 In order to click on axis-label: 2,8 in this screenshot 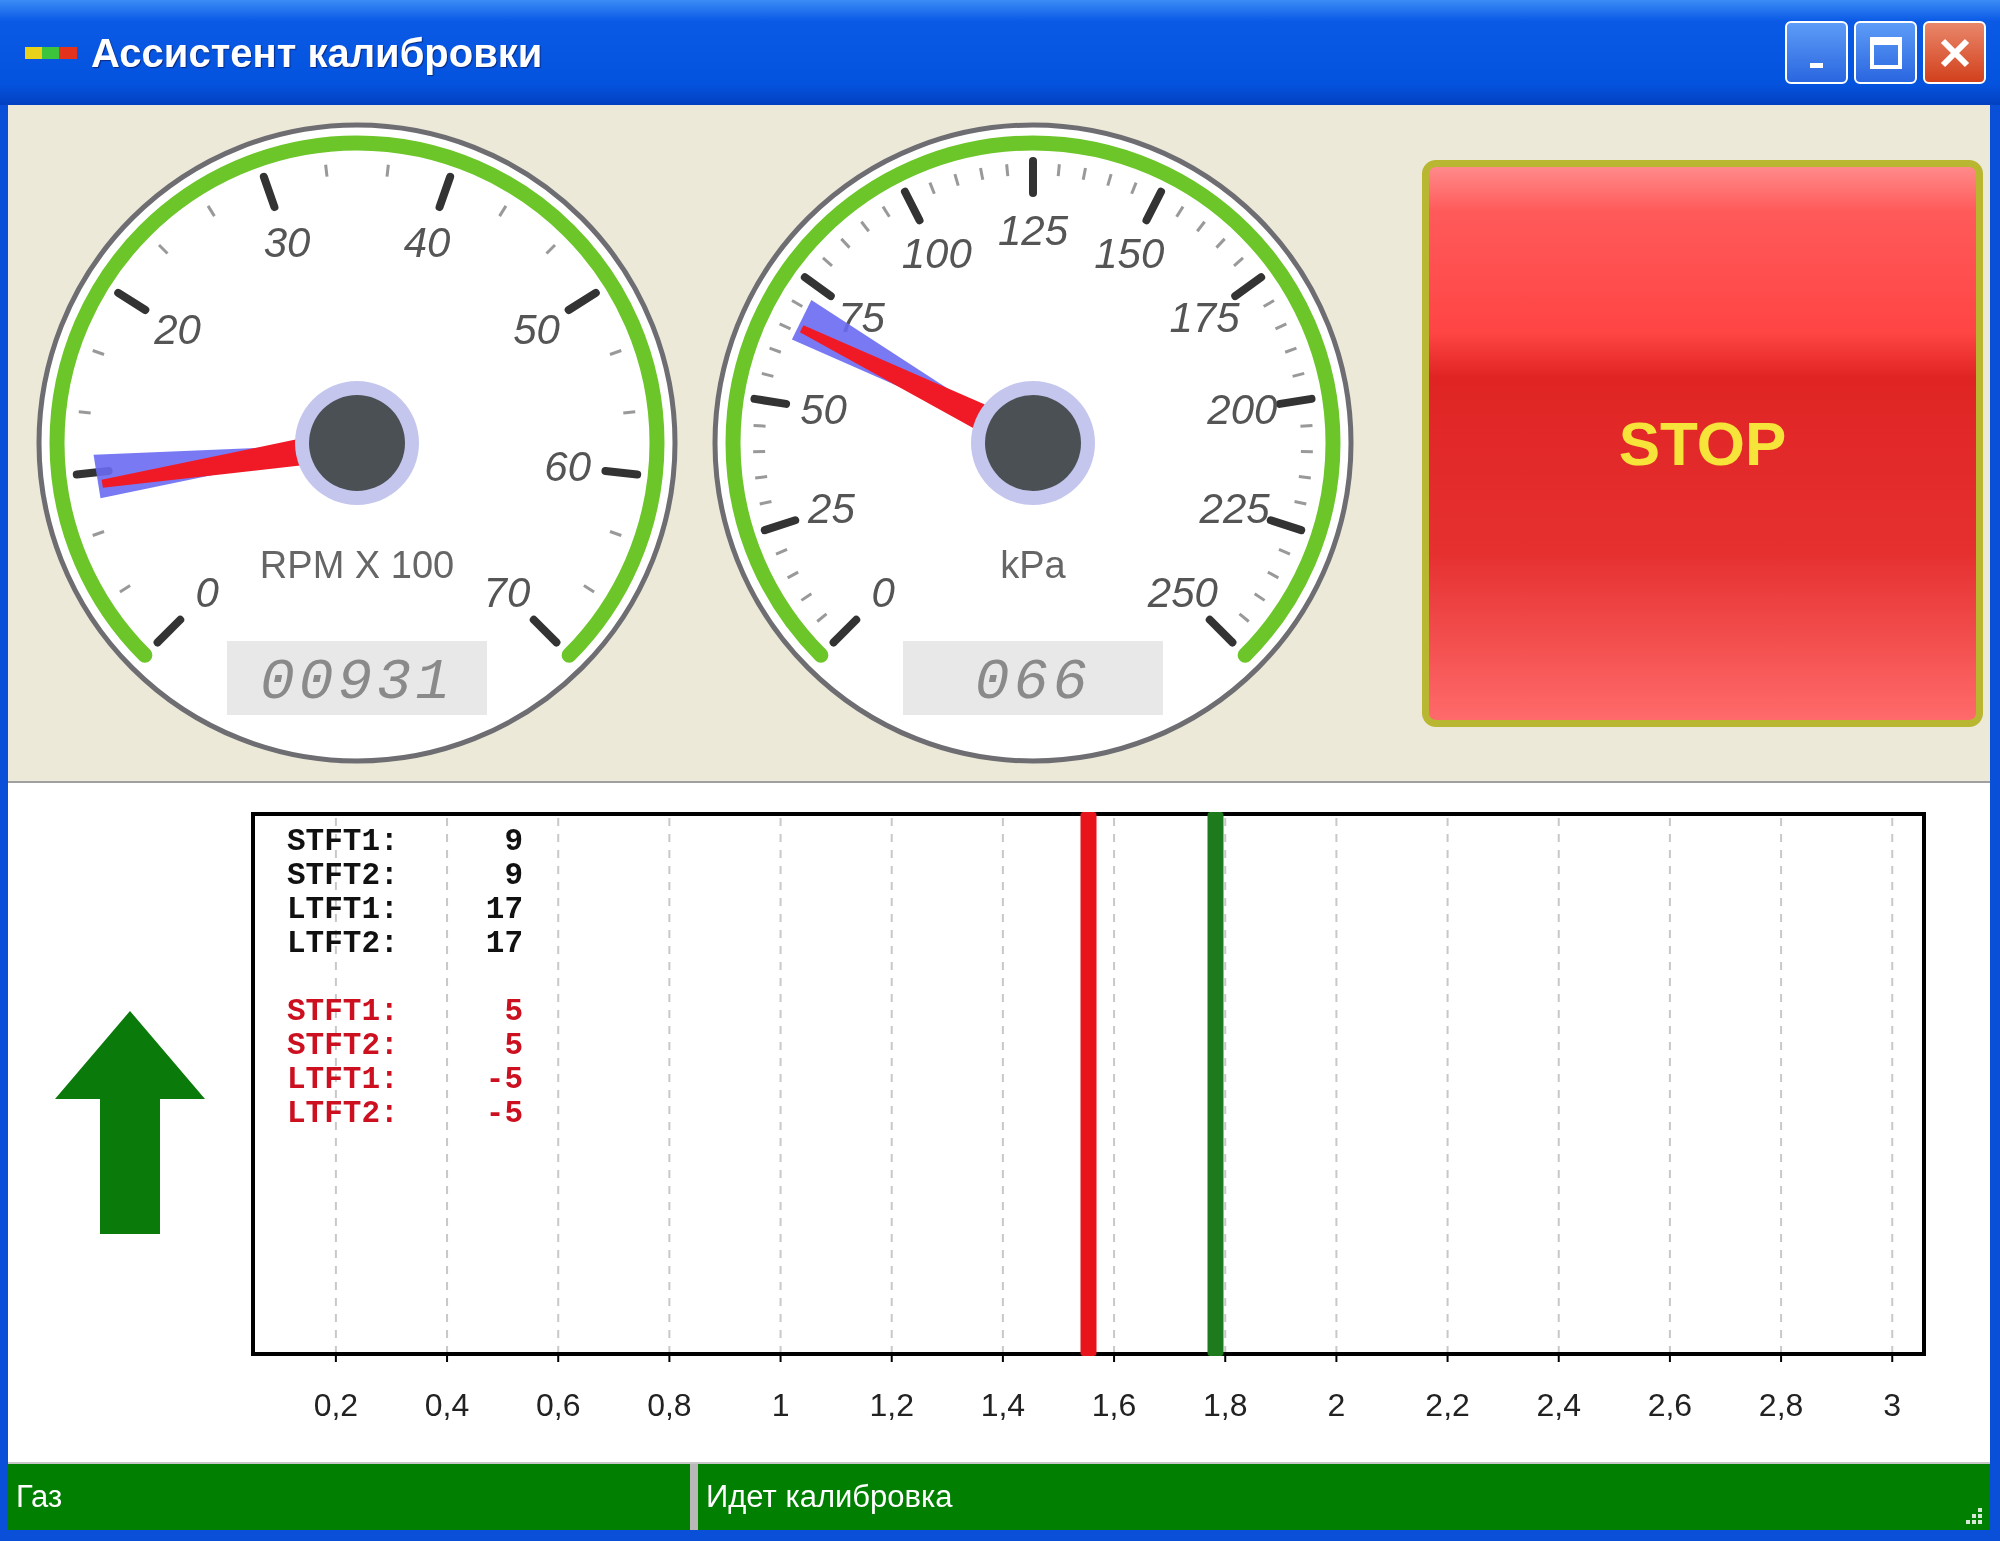, I will do `click(1781, 1405)`.